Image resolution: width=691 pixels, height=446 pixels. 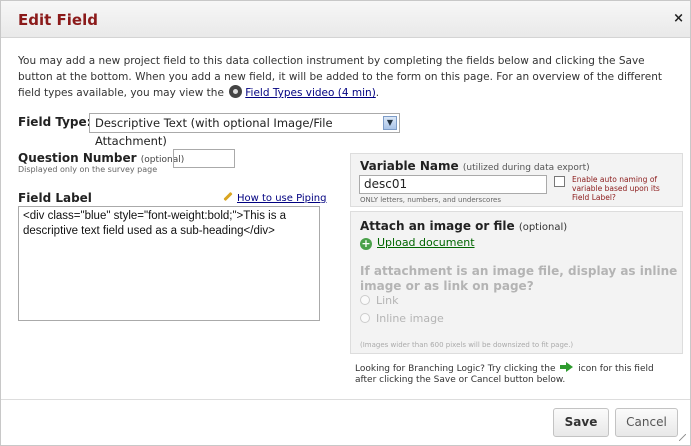 What do you see at coordinates (55, 122) in the screenshot?
I see `field-type-label: Field Type:` at bounding box center [55, 122].